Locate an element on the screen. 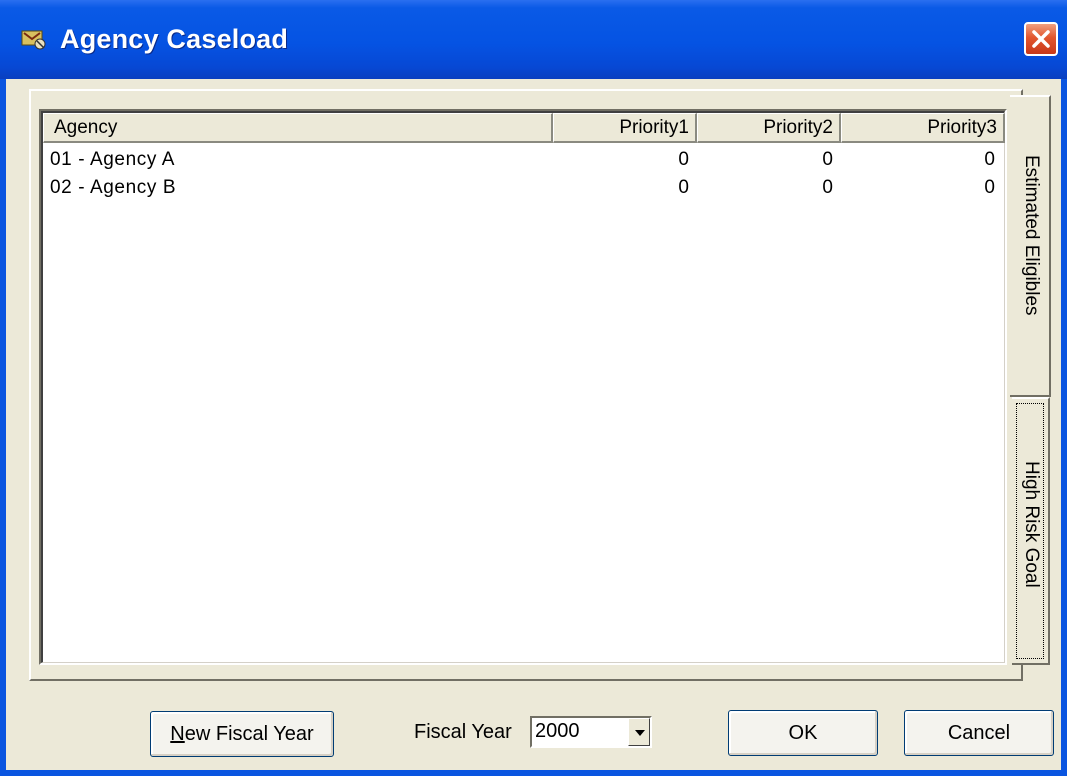  cancel-button: Cancel is located at coordinates (979, 733).